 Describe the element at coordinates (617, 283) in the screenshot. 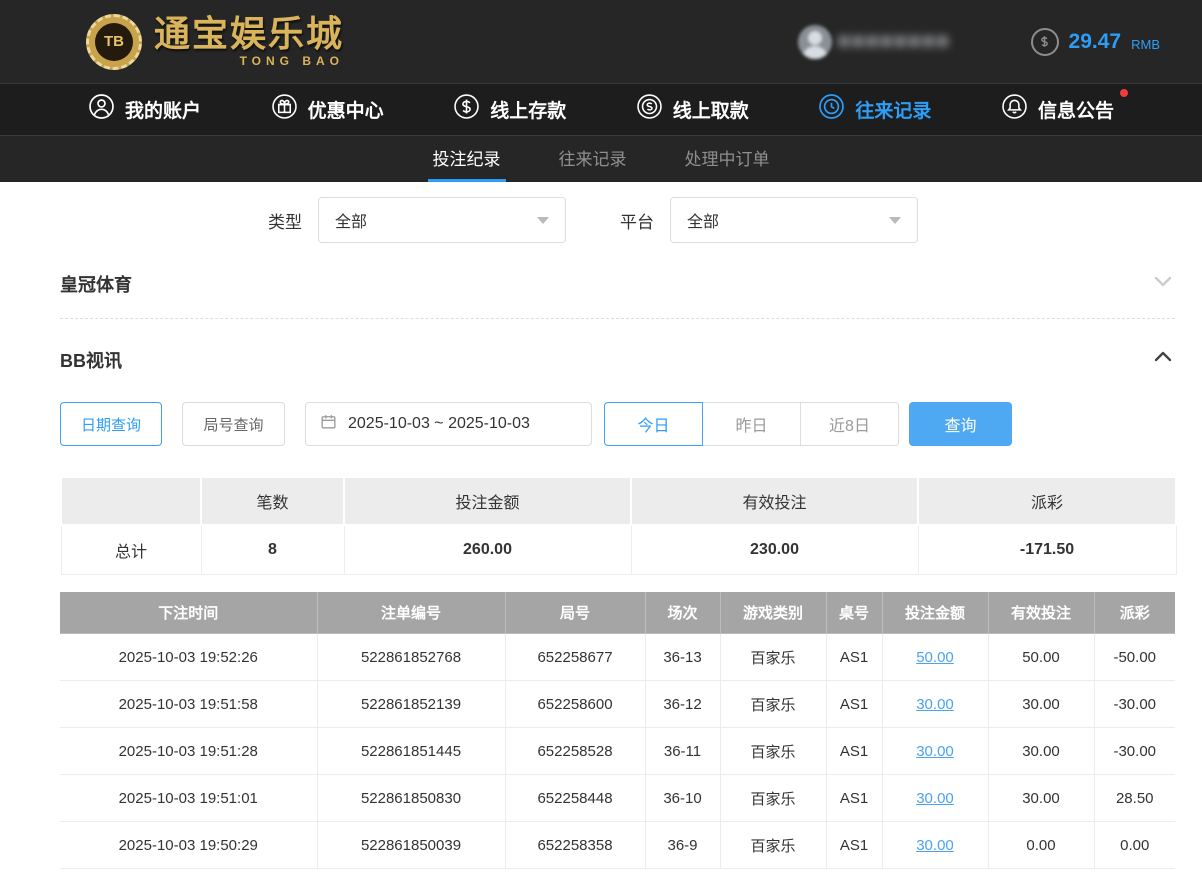

I see `section-crown-sports: 皇冠体育` at that location.